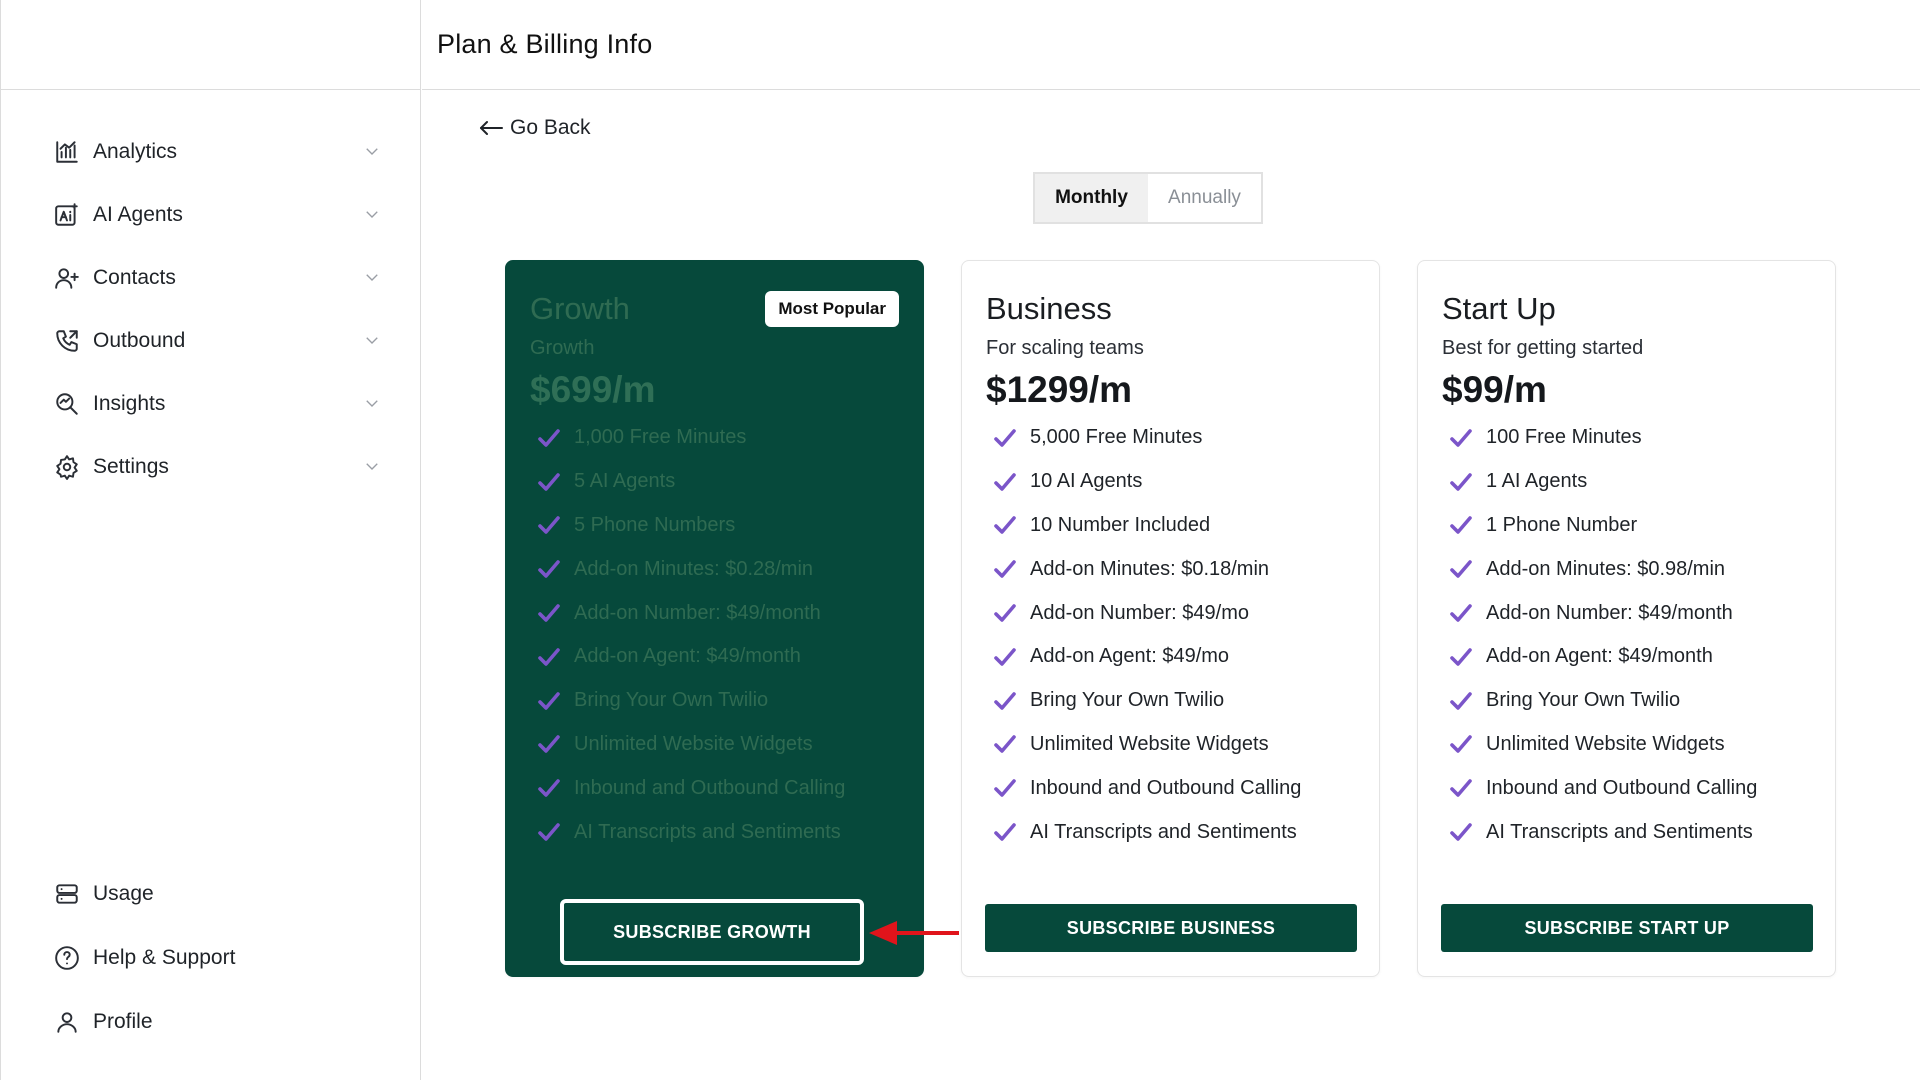 This screenshot has width=1920, height=1080. Describe the element at coordinates (625, 481) in the screenshot. I see `feature-label: 5 AI Agents` at that location.